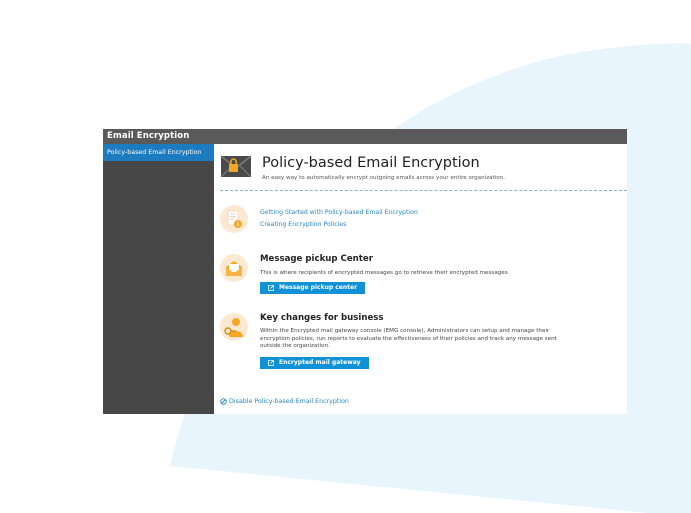 The height and width of the screenshot is (513, 691). I want to click on message-pickup-center-button: Message pickup center, so click(313, 288).